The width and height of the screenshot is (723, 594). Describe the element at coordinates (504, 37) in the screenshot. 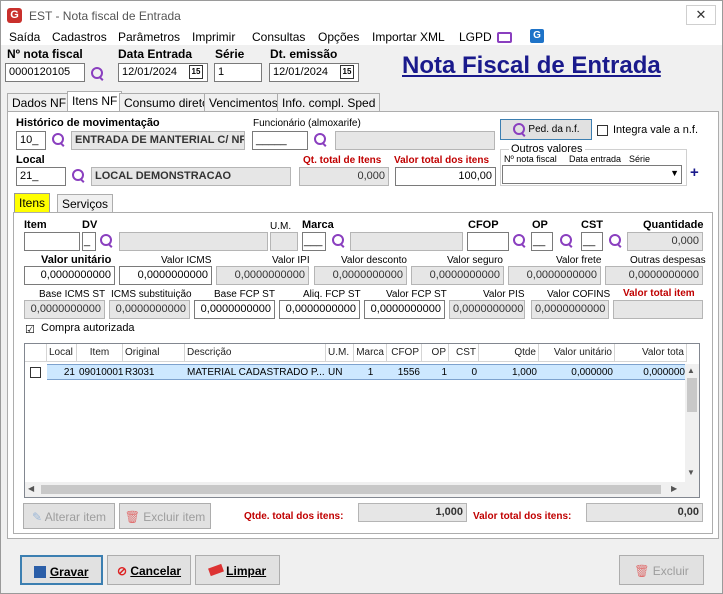

I see `monitor-icon` at that location.